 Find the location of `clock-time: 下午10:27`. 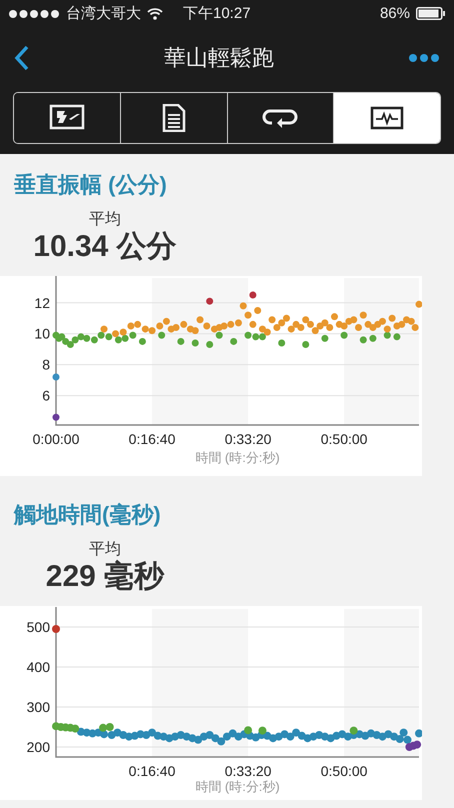

clock-time: 下午10:27 is located at coordinates (217, 13).